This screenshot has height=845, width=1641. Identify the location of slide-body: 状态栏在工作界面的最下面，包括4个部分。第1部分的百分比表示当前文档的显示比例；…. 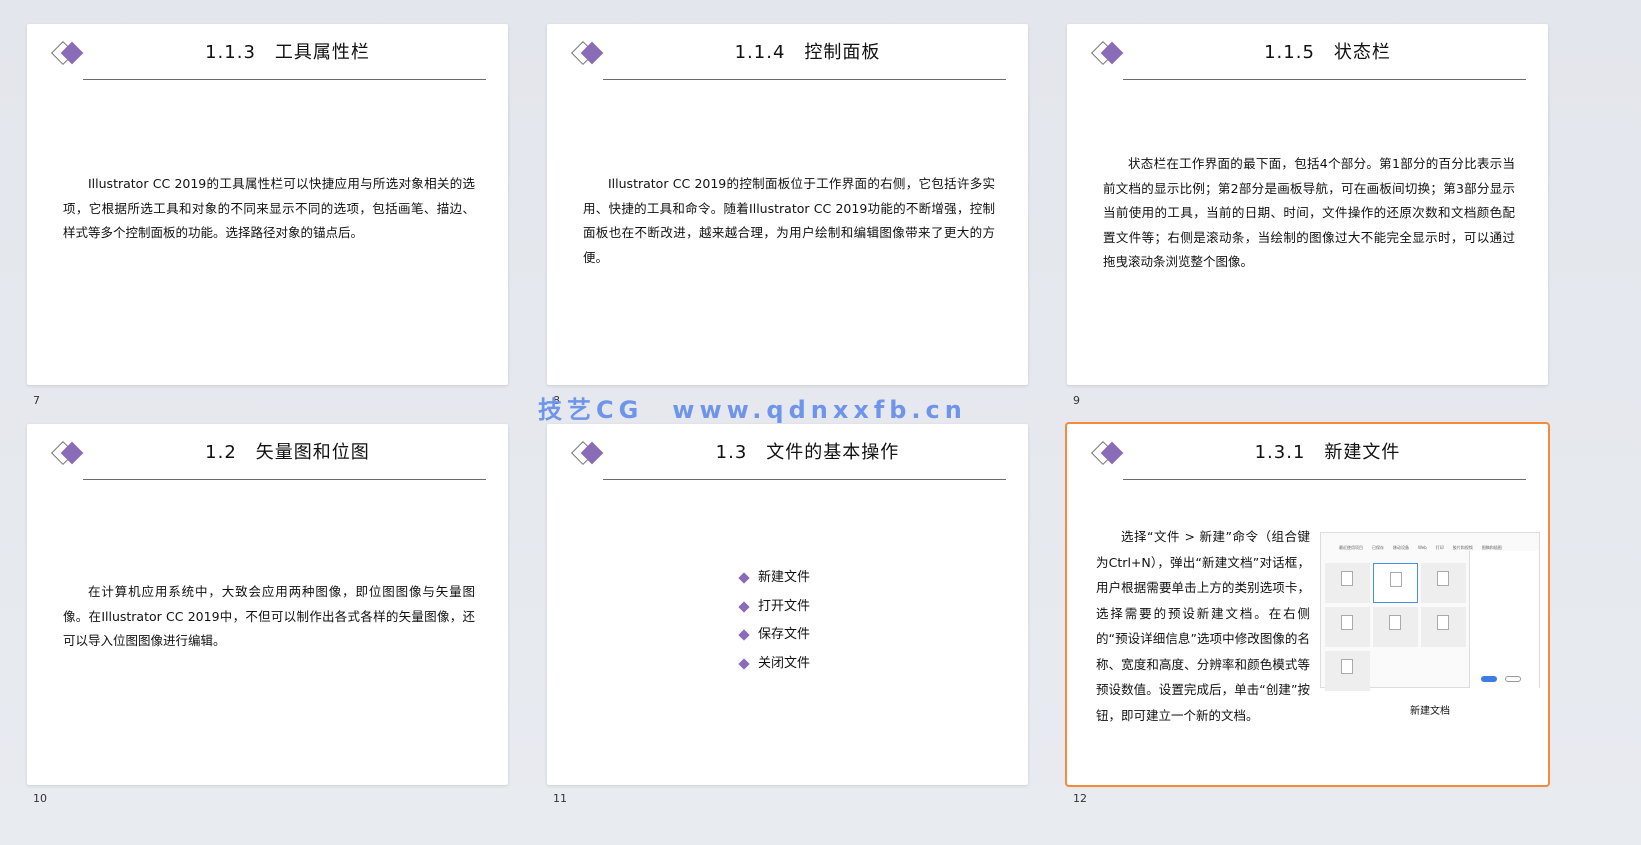
(1309, 212).